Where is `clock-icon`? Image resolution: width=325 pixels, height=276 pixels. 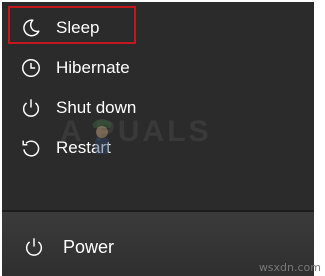
clock-icon is located at coordinates (31, 68).